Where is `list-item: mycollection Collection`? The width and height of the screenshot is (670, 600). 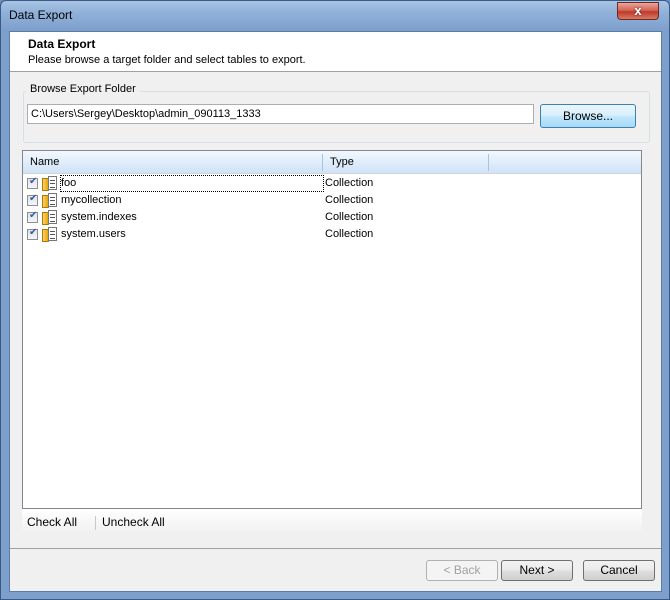 list-item: mycollection Collection is located at coordinates (332, 200).